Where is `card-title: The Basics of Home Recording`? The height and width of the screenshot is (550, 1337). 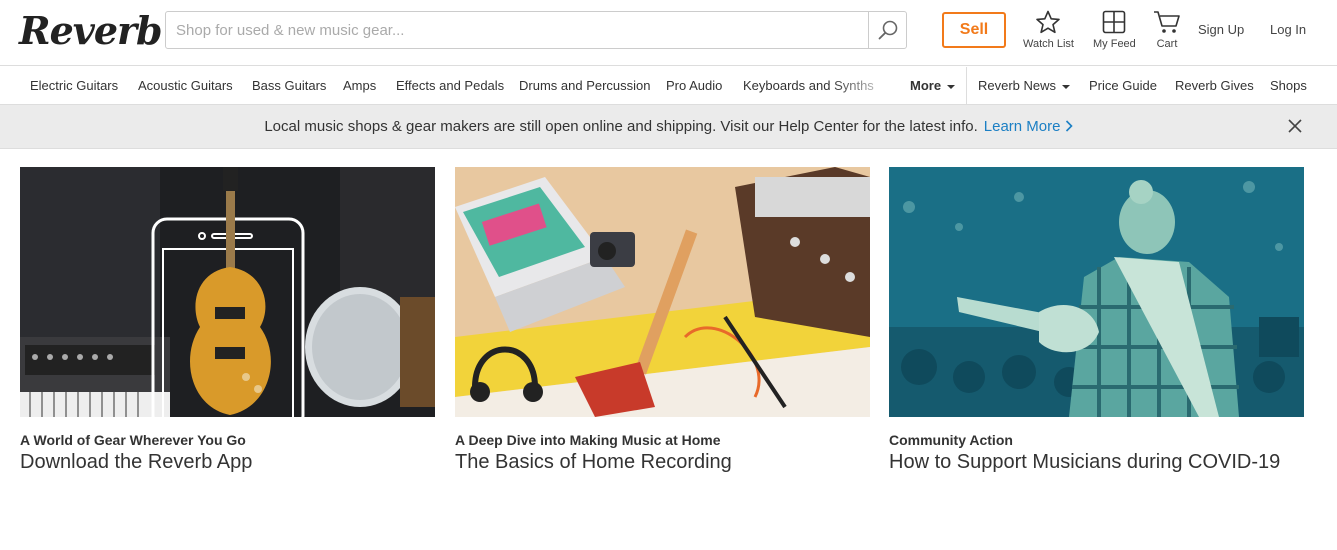 card-title: The Basics of Home Recording is located at coordinates (662, 462).